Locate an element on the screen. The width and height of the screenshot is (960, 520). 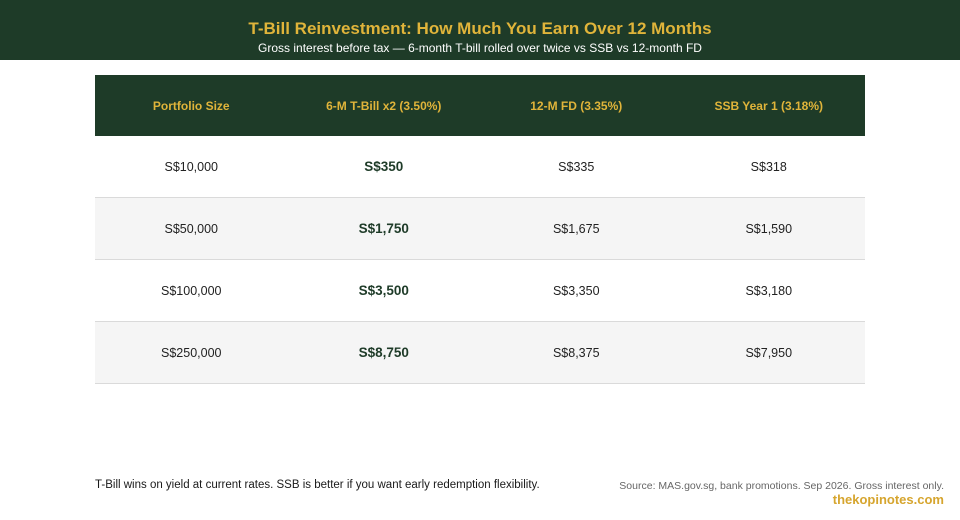
column-header-portfolio-size: Portfolio Size is located at coordinates (191, 105).